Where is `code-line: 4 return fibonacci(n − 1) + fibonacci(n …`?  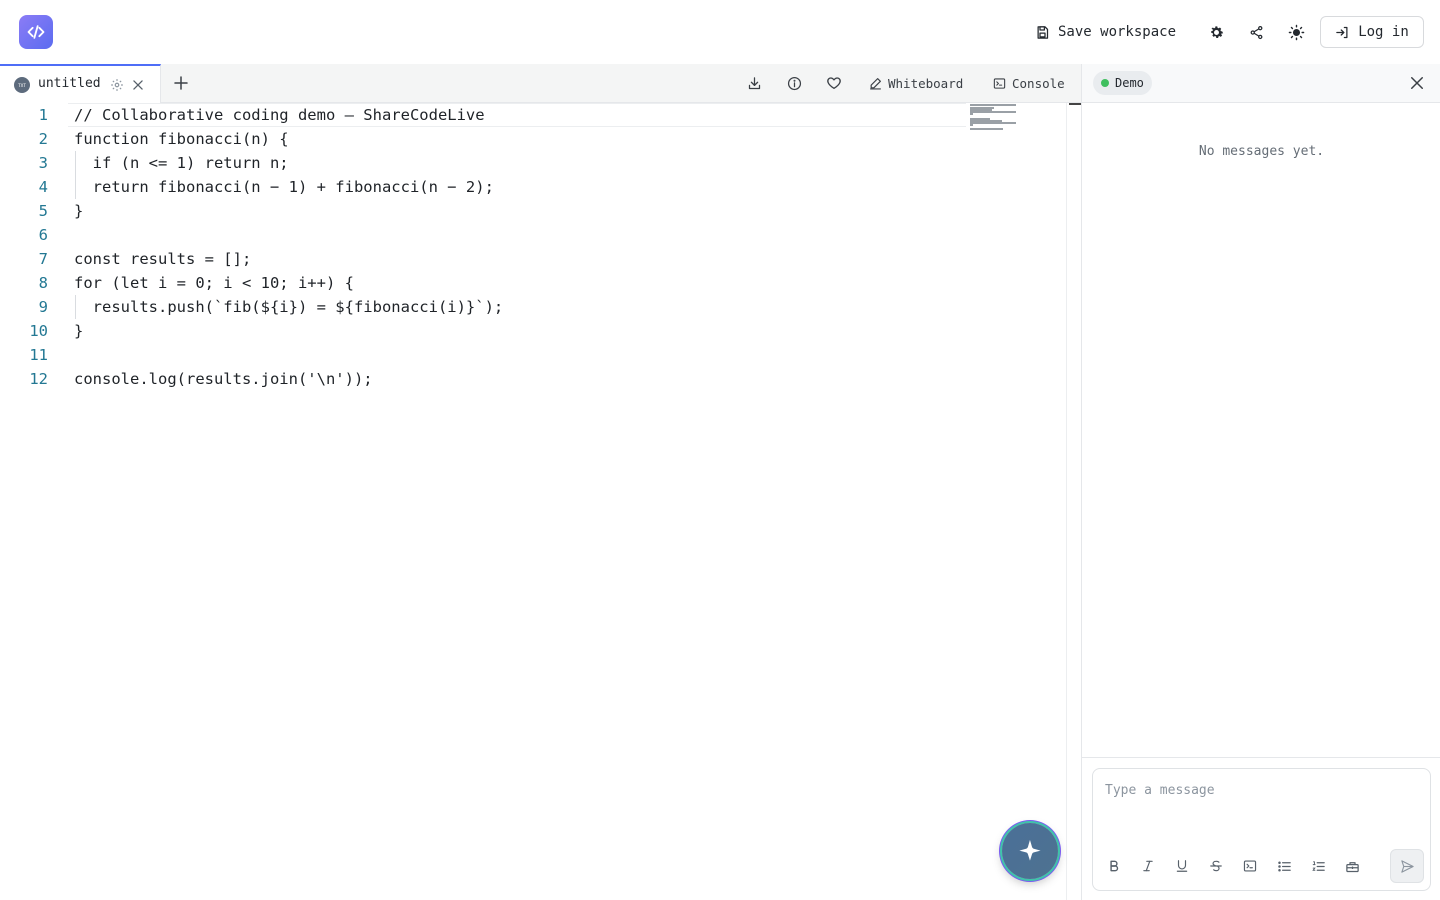
code-line: 4 return fibonacci(n − 1) + fibonacci(n … is located at coordinates (483, 187).